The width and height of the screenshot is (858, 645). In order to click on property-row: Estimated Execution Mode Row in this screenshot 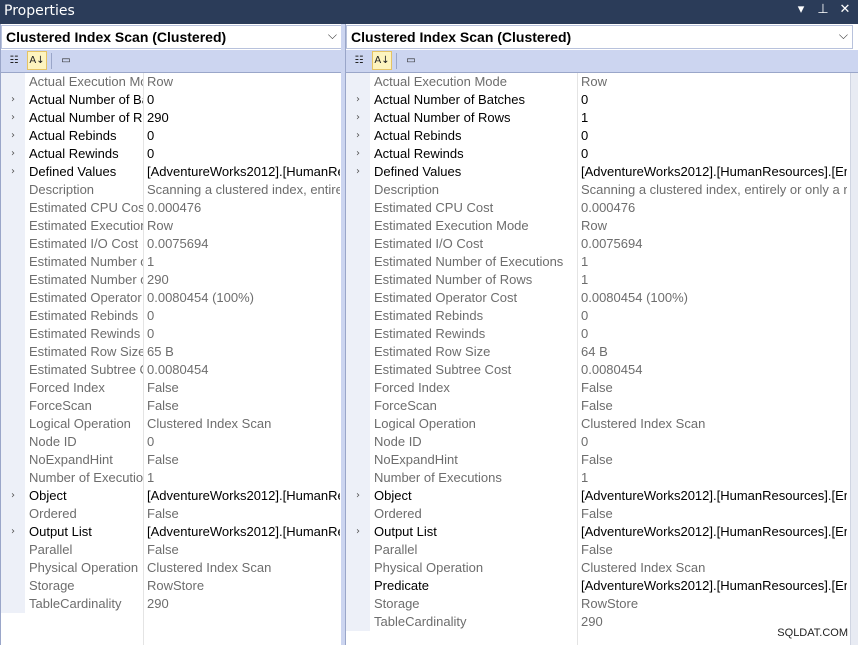, I will do `click(171, 226)`.